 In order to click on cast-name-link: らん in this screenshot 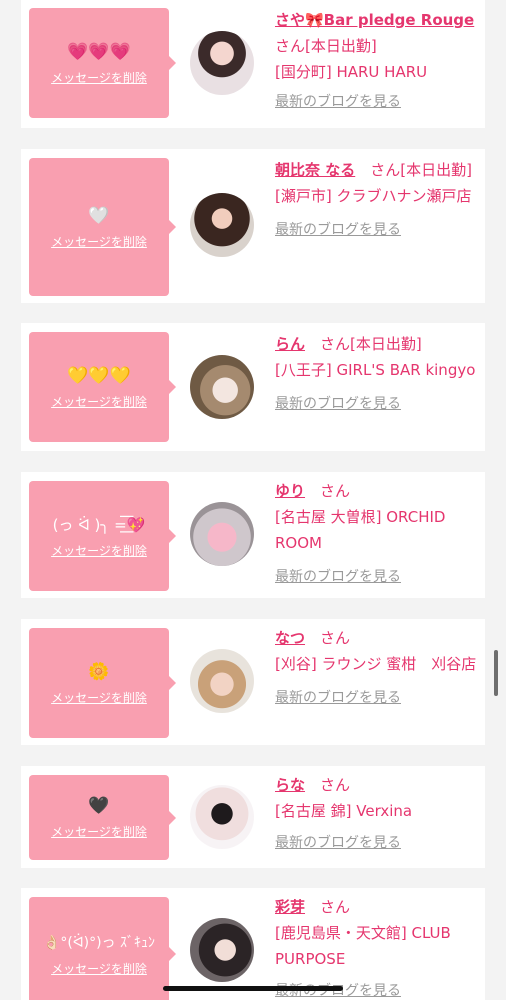, I will do `click(290, 344)`.